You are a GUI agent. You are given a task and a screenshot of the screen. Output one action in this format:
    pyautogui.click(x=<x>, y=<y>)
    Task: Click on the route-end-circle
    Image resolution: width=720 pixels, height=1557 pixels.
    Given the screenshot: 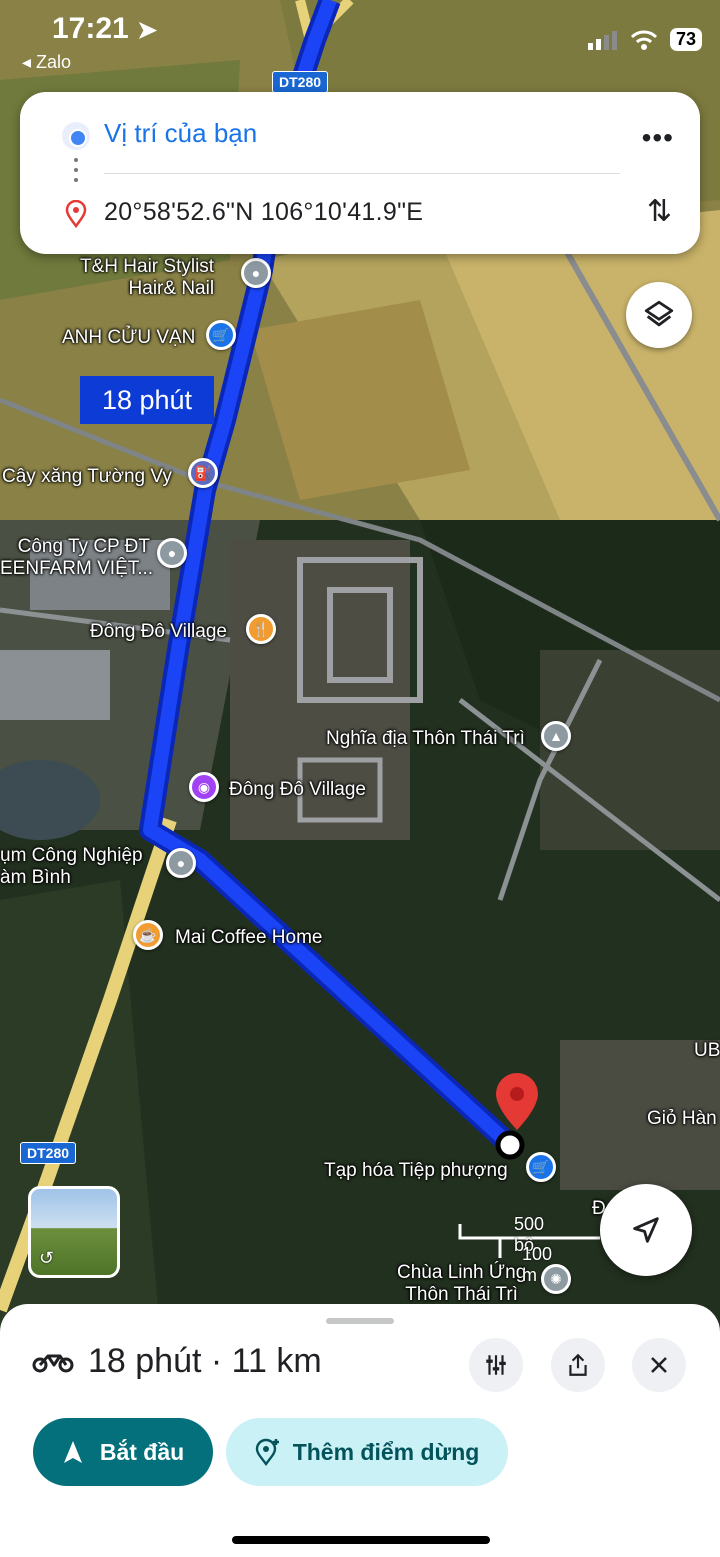 What is the action you would take?
    pyautogui.click(x=510, y=1145)
    